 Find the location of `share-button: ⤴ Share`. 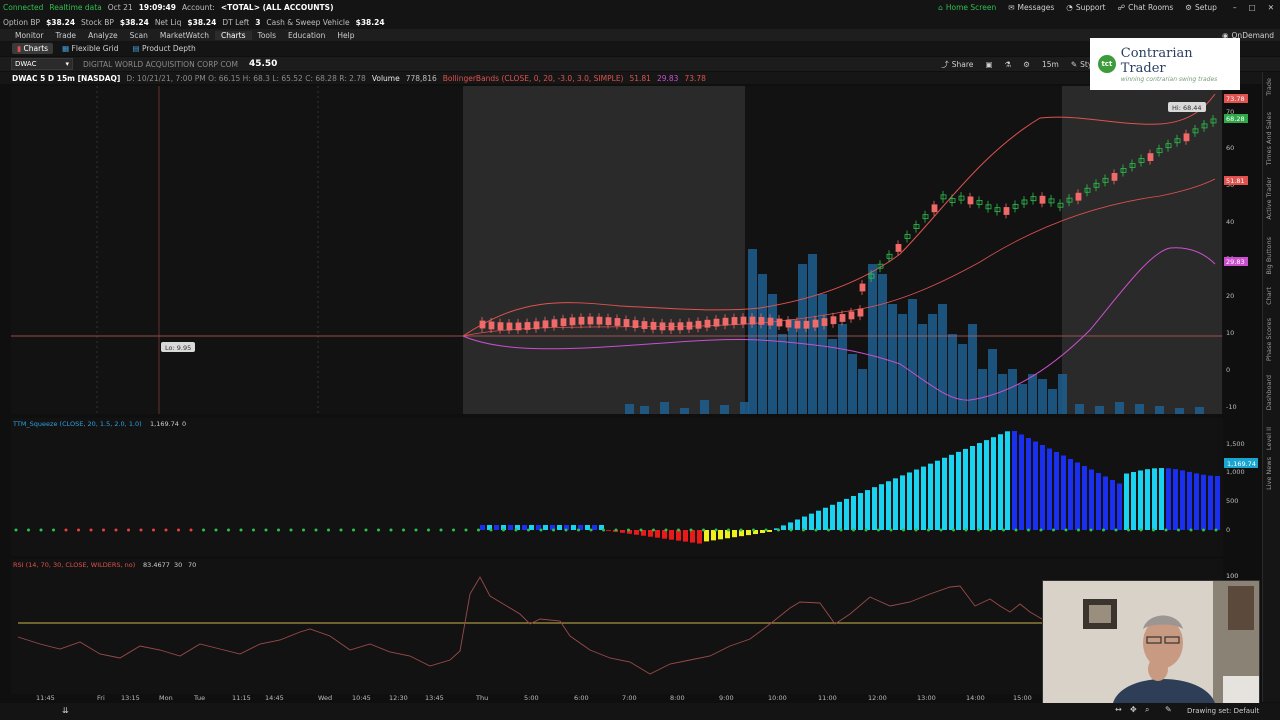

share-button: ⤴ Share is located at coordinates (957, 64).